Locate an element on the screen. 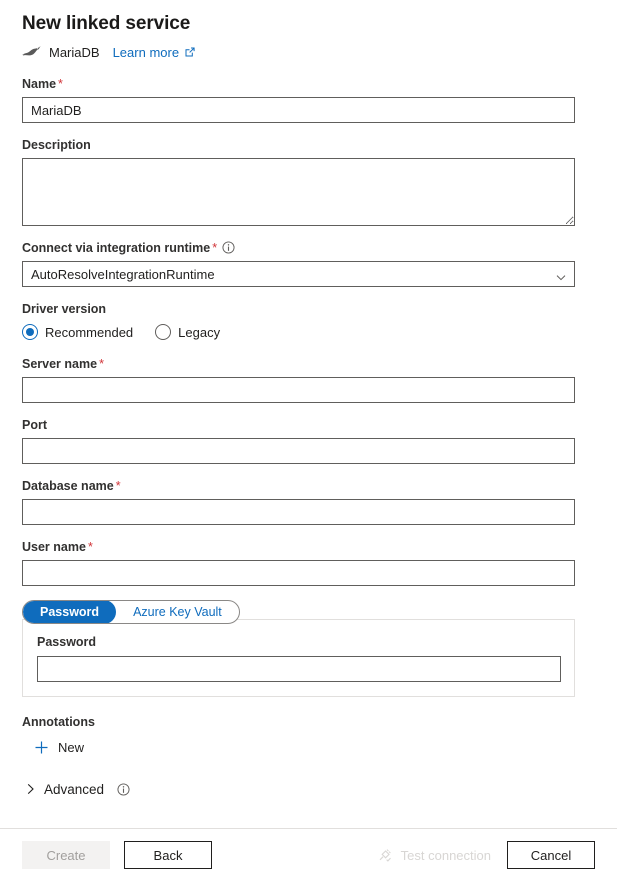  annotations-group: Annotations New is located at coordinates (308, 736).